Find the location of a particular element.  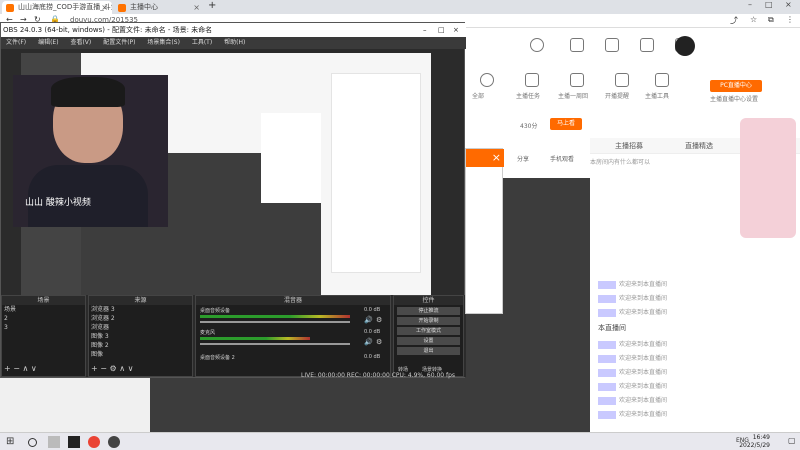

tab-stream: 山山海底捞_COD手游直播_斗鱼 × is located at coordinates (57, 7).